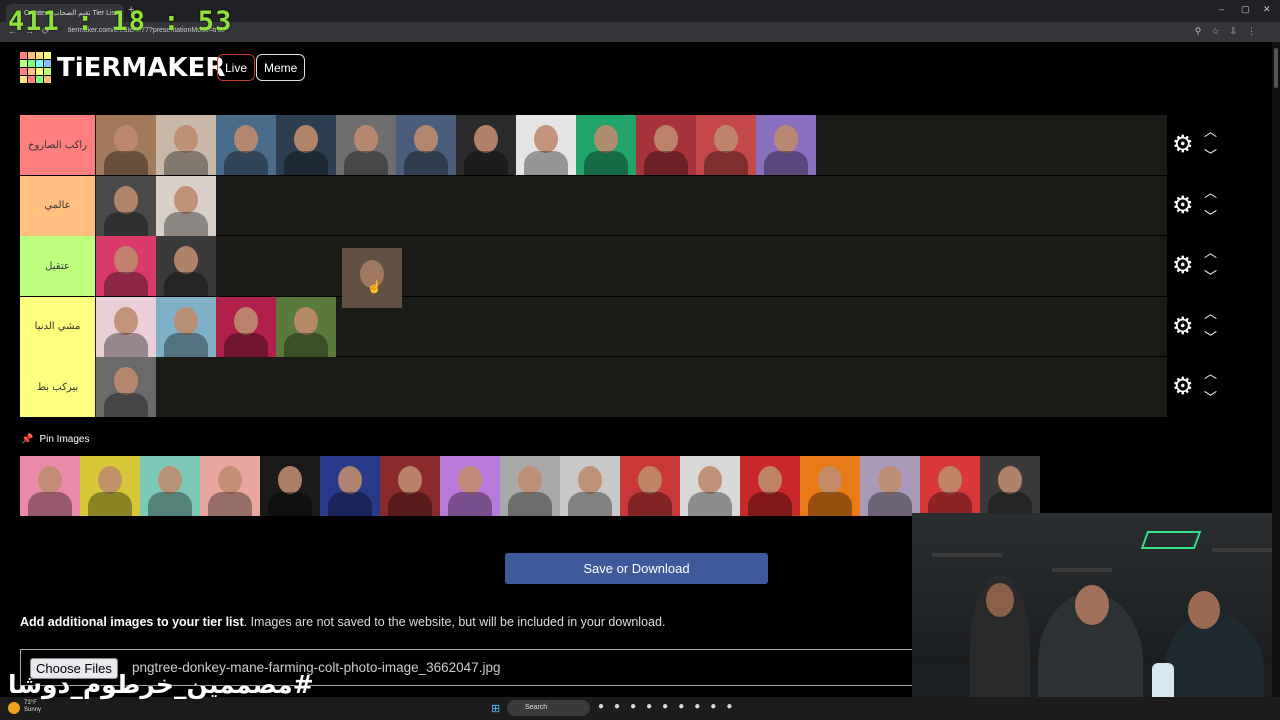  Describe the element at coordinates (1245, 9) in the screenshot. I see `maximize-icon: ▢` at that location.